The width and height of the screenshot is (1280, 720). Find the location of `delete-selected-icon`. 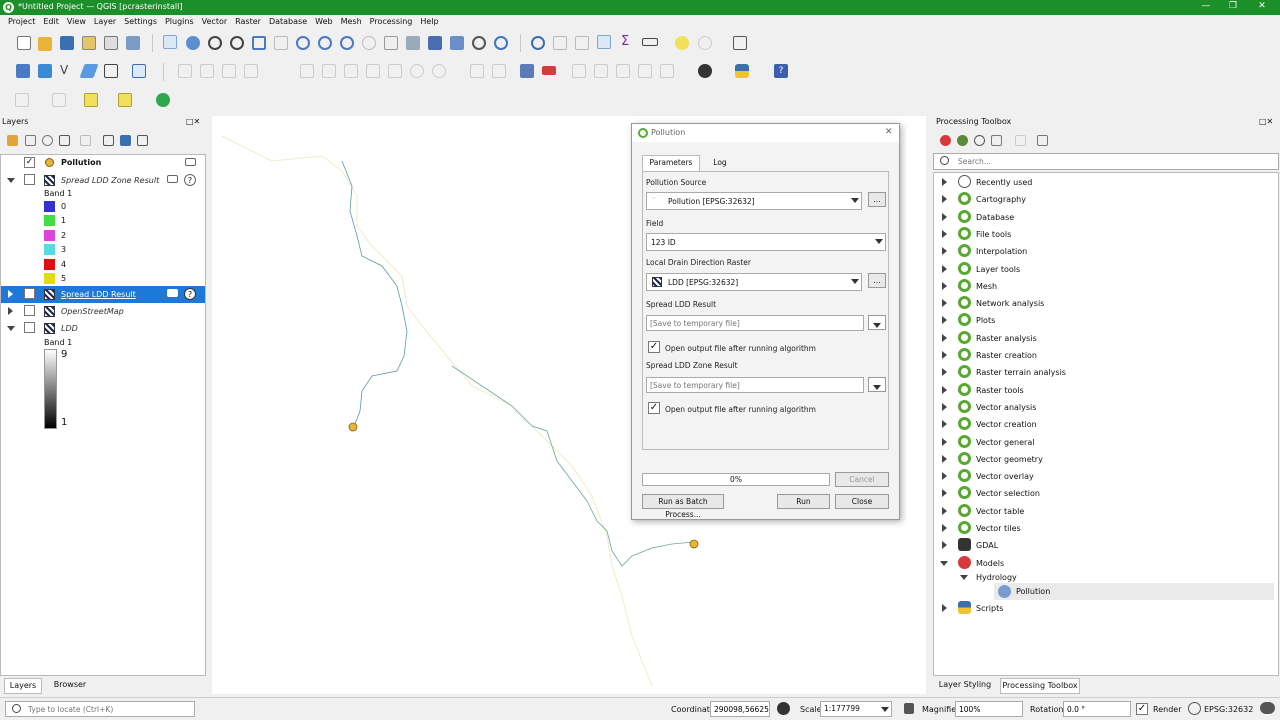

delete-selected-icon is located at coordinates (329, 71).